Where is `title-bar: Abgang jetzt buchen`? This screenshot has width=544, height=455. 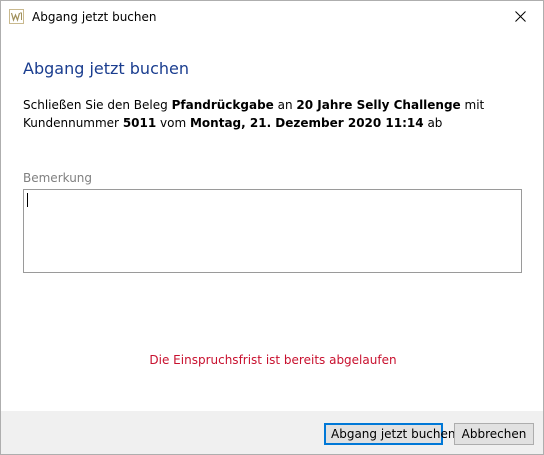
title-bar: Abgang jetzt buchen is located at coordinates (272, 16).